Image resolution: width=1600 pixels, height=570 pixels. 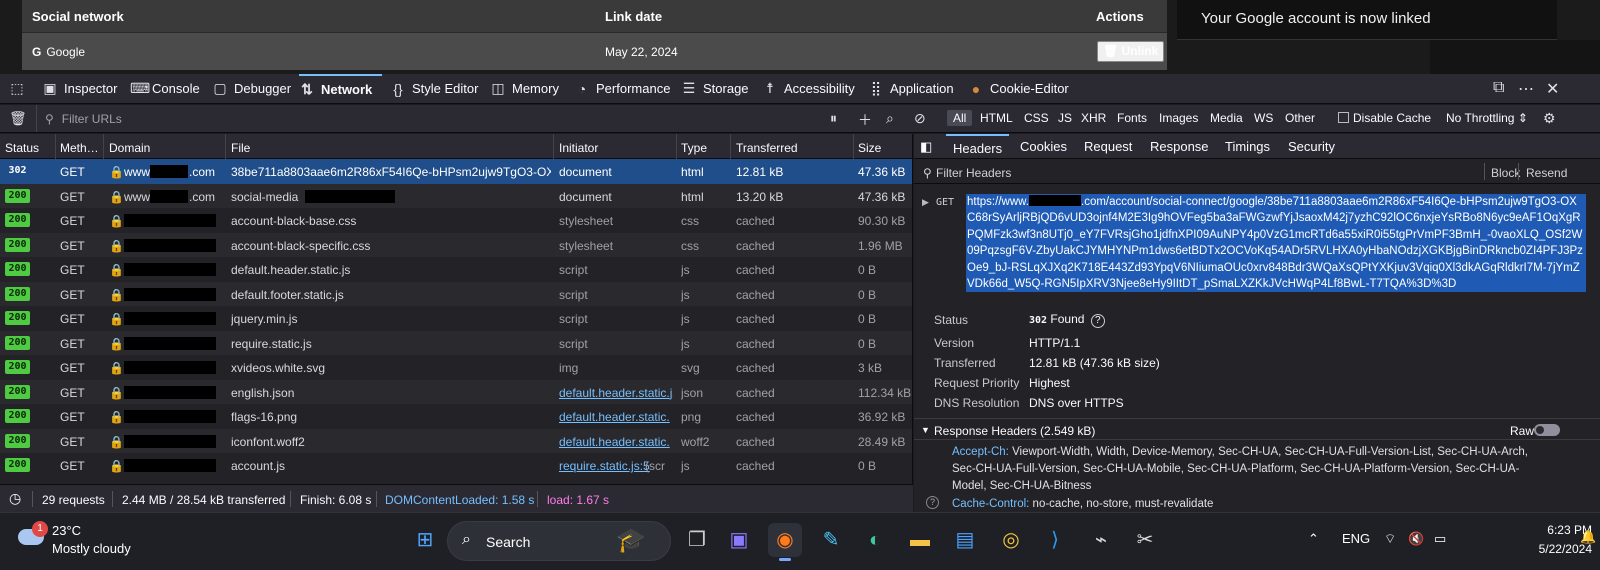 What do you see at coordinates (1179, 146) in the screenshot?
I see `tab-response: Response` at bounding box center [1179, 146].